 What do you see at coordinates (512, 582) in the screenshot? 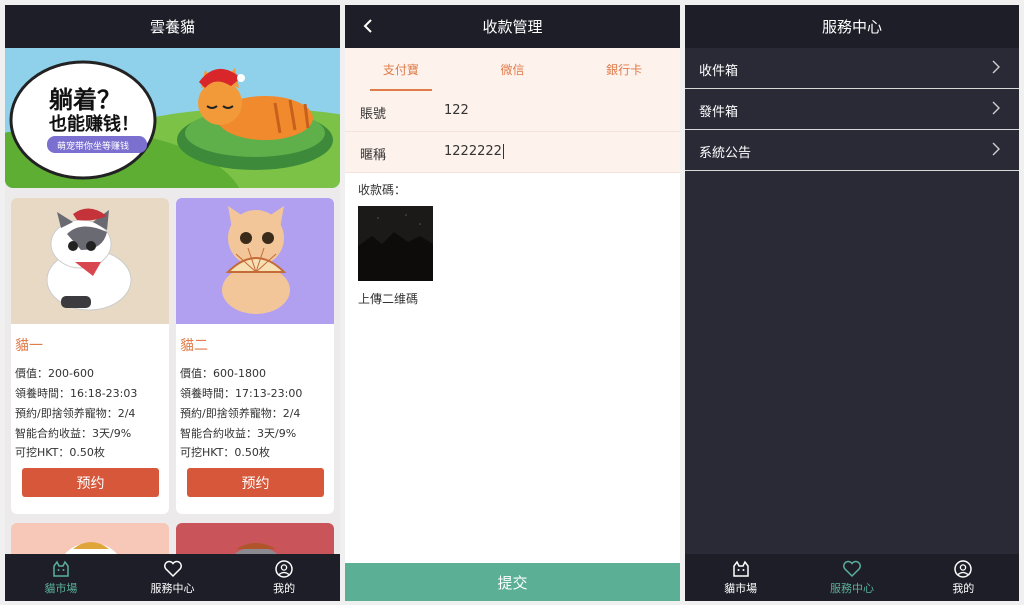
I see `submit-button: 提交` at bounding box center [512, 582].